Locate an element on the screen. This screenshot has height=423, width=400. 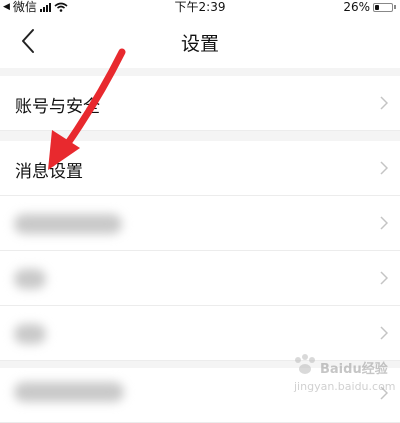
battery-cap is located at coordinates (395, 7).